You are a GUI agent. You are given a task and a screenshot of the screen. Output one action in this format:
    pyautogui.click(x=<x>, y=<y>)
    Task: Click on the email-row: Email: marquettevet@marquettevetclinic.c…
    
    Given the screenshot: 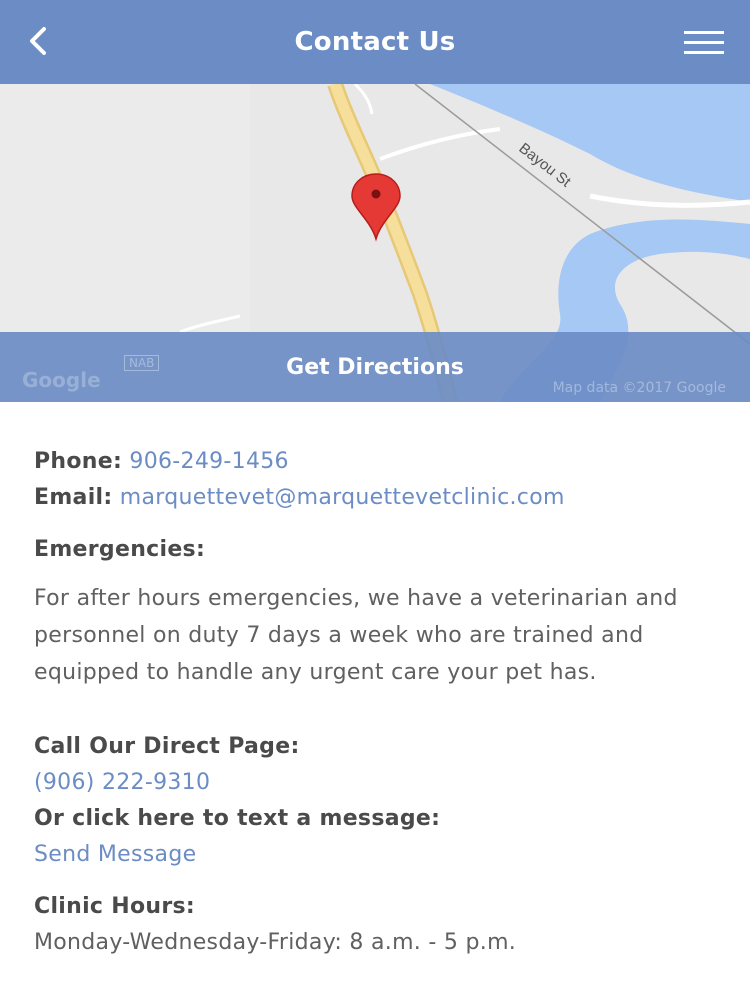 What is the action you would take?
    pyautogui.click(x=379, y=498)
    